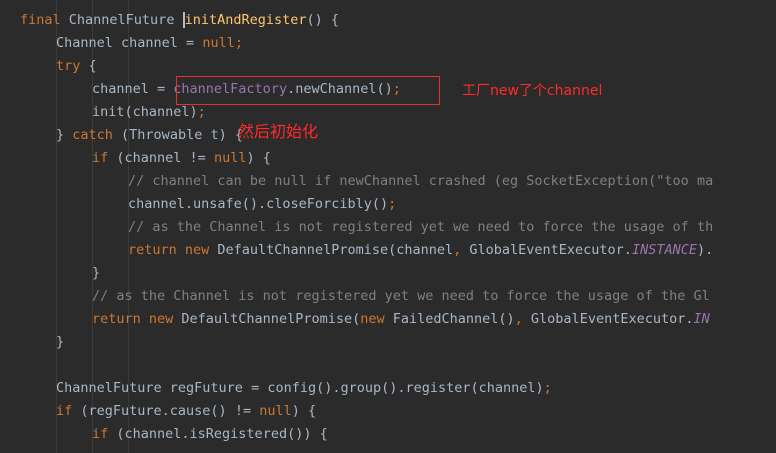  What do you see at coordinates (335, 250) in the screenshot?
I see `code-token: DefaultChannelPromise(channel` at bounding box center [335, 250].